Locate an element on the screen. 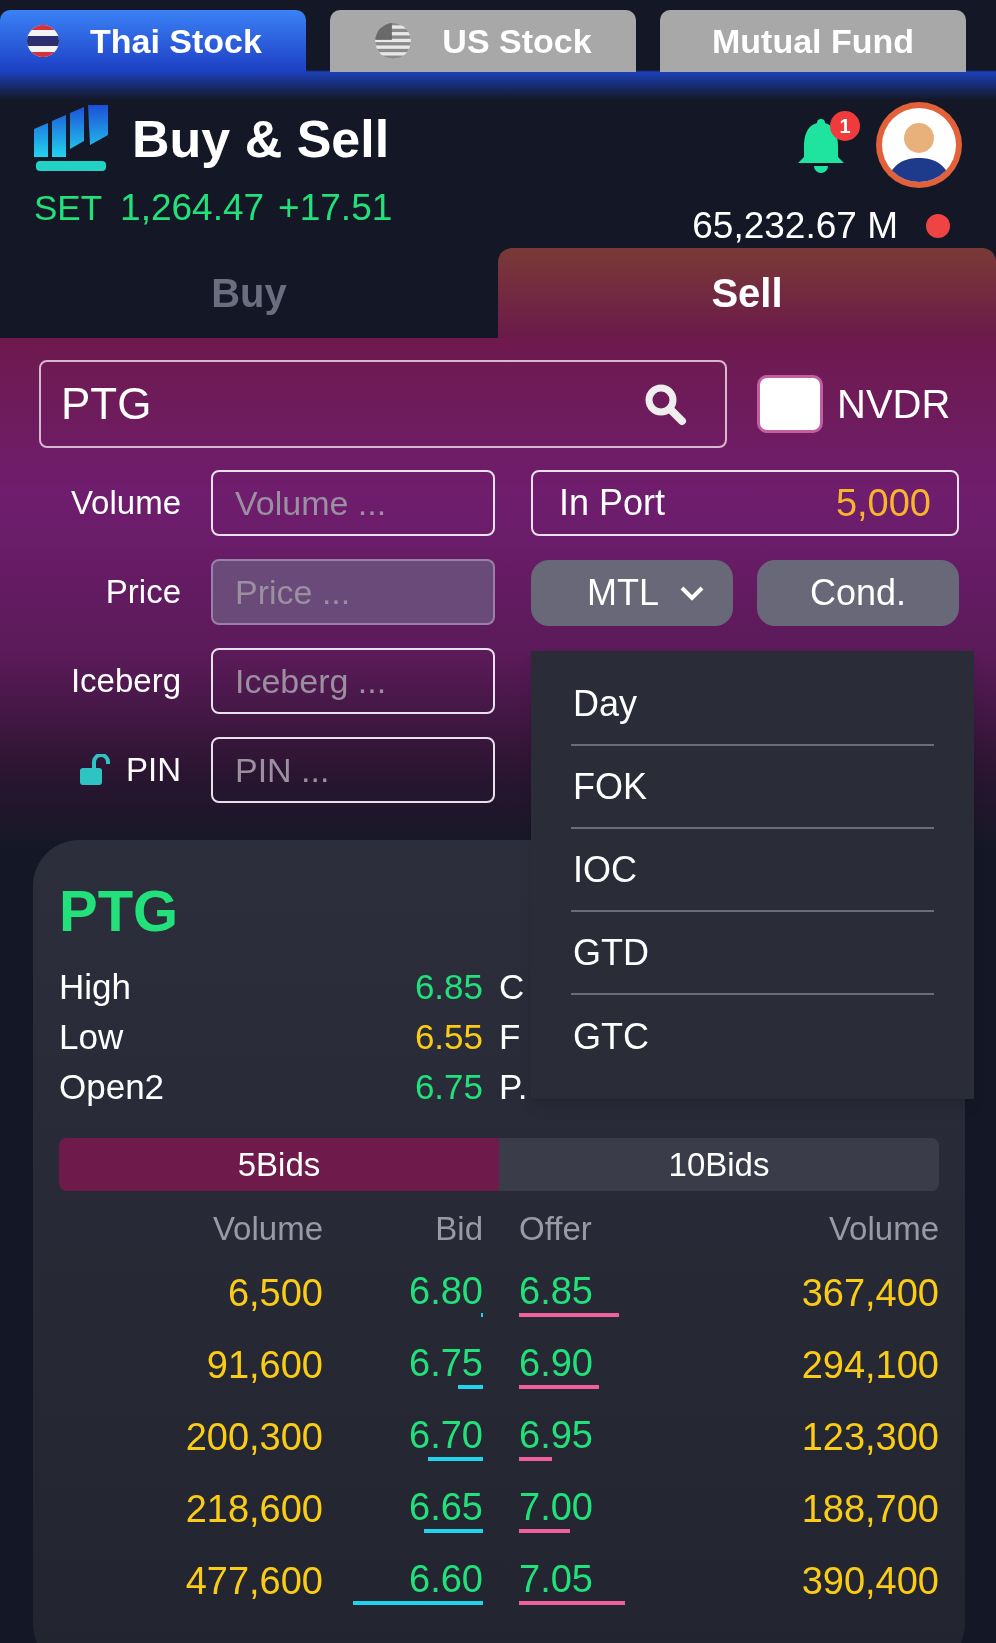 This screenshot has height=1643, width=996. column-header: Bid is located at coordinates (458, 1229).